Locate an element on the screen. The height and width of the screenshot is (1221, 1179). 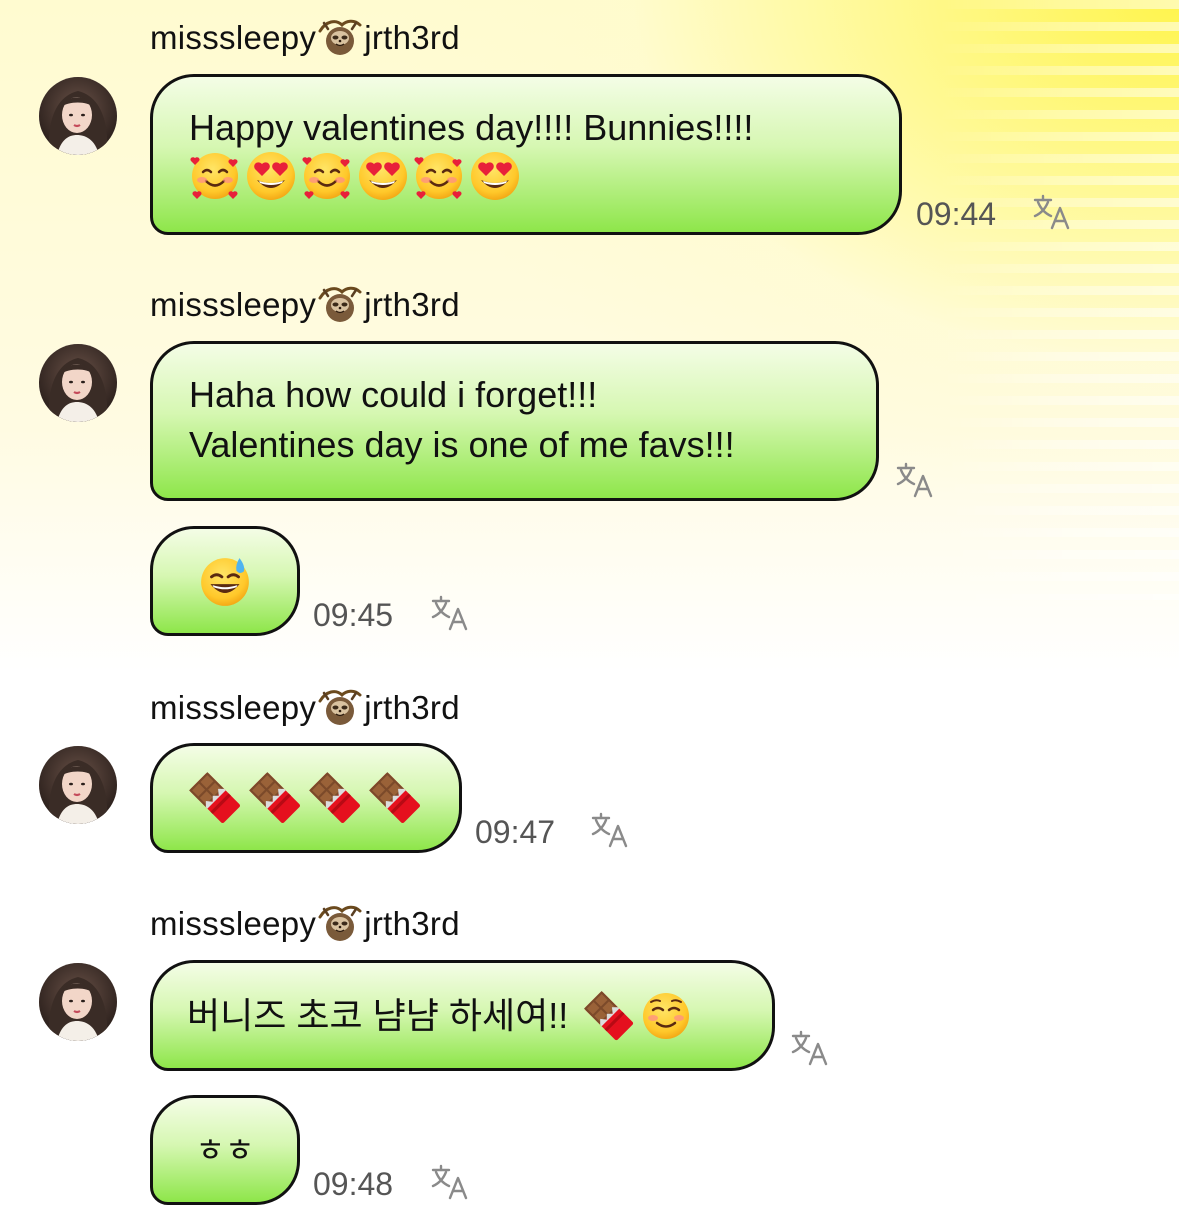
message-text: 버니즈 초코 냠냠 하세여!! is located at coordinates (378, 1015).